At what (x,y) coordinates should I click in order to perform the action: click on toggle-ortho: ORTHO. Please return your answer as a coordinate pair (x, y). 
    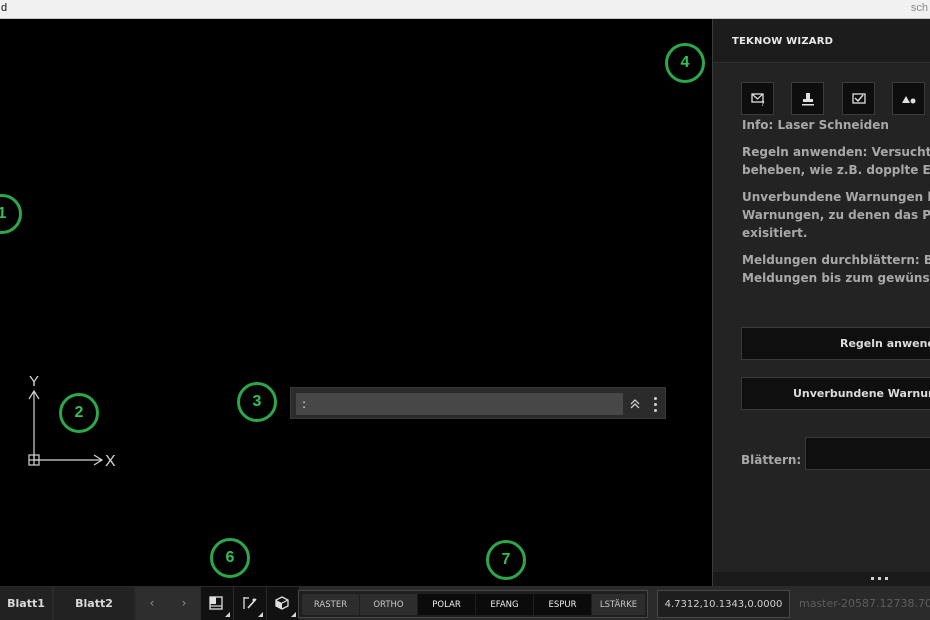
    Looking at the image, I should click on (388, 604).